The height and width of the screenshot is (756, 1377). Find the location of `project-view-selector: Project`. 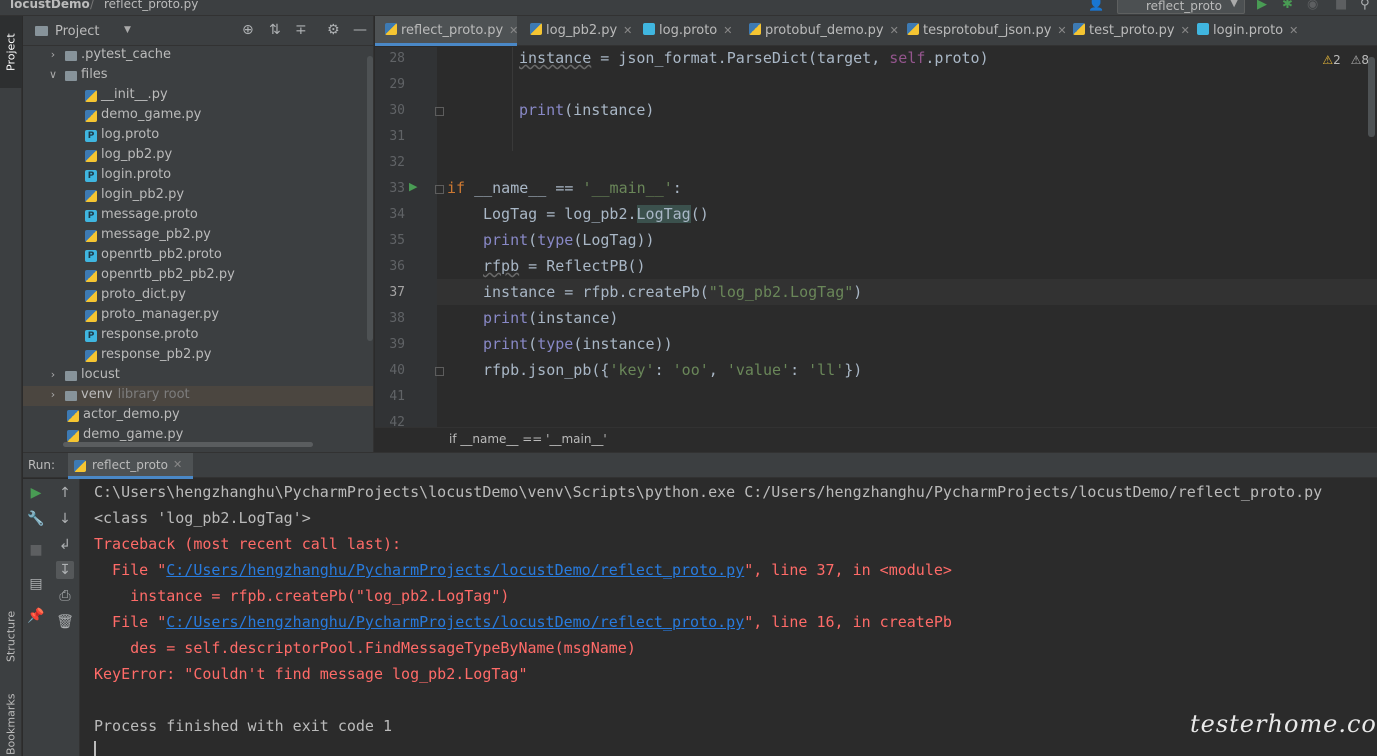

project-view-selector: Project is located at coordinates (77, 31).